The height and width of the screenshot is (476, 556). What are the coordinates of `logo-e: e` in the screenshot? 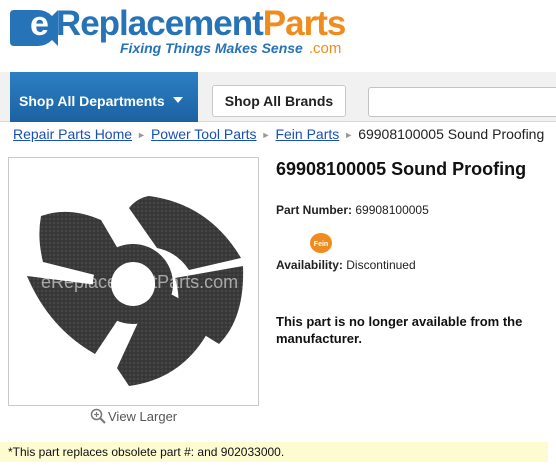 It's located at (39, 24).